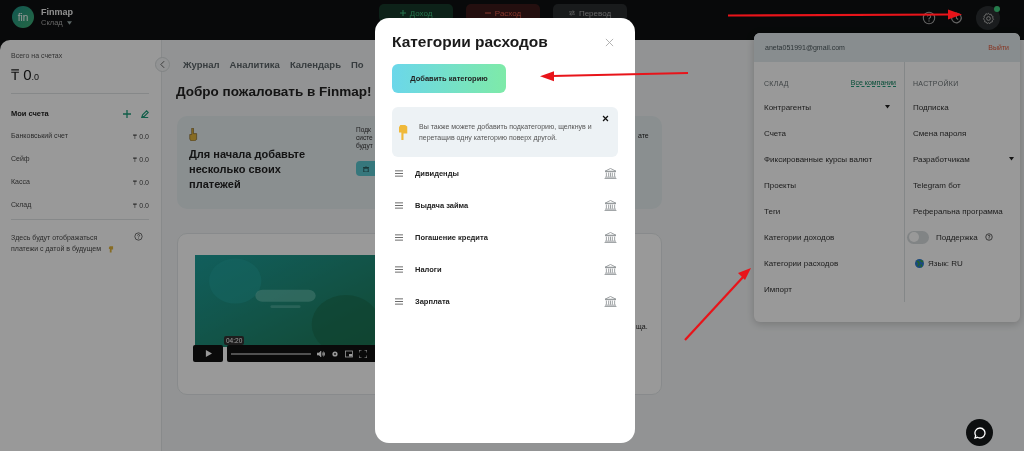 The width and height of the screenshot is (1024, 451). What do you see at coordinates (254, 64) in the screenshot?
I see `nav-tab: Аналитика` at bounding box center [254, 64].